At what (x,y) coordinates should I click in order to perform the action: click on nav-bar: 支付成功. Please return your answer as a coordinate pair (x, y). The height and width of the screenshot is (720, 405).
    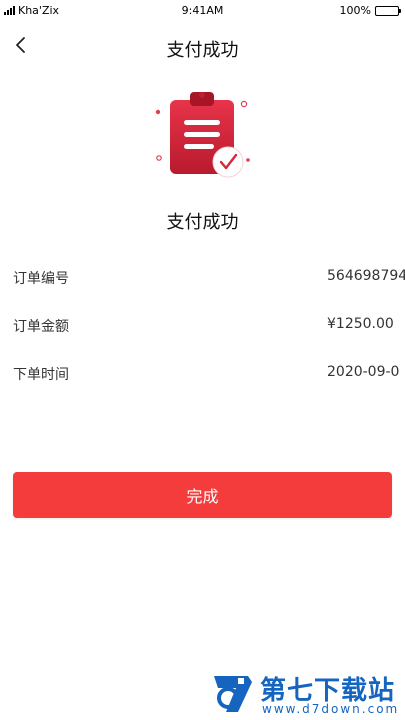
    Looking at the image, I should click on (202, 46).